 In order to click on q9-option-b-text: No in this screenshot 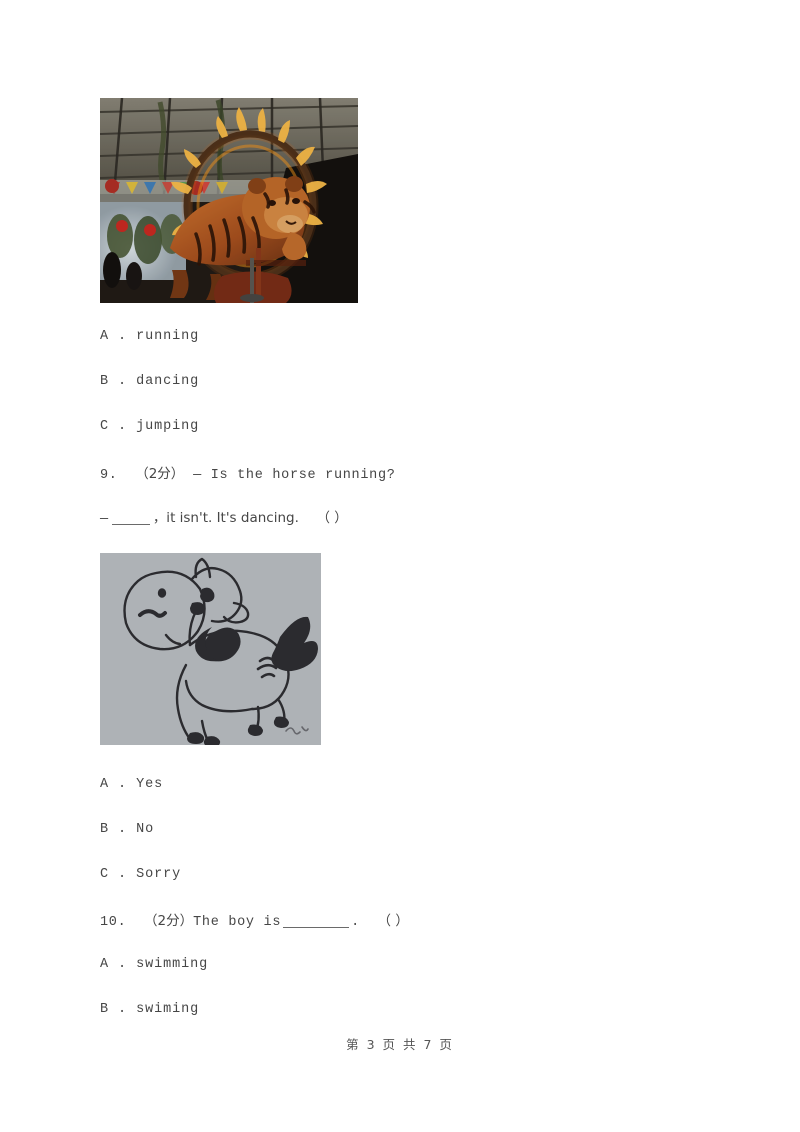, I will do `click(145, 829)`.